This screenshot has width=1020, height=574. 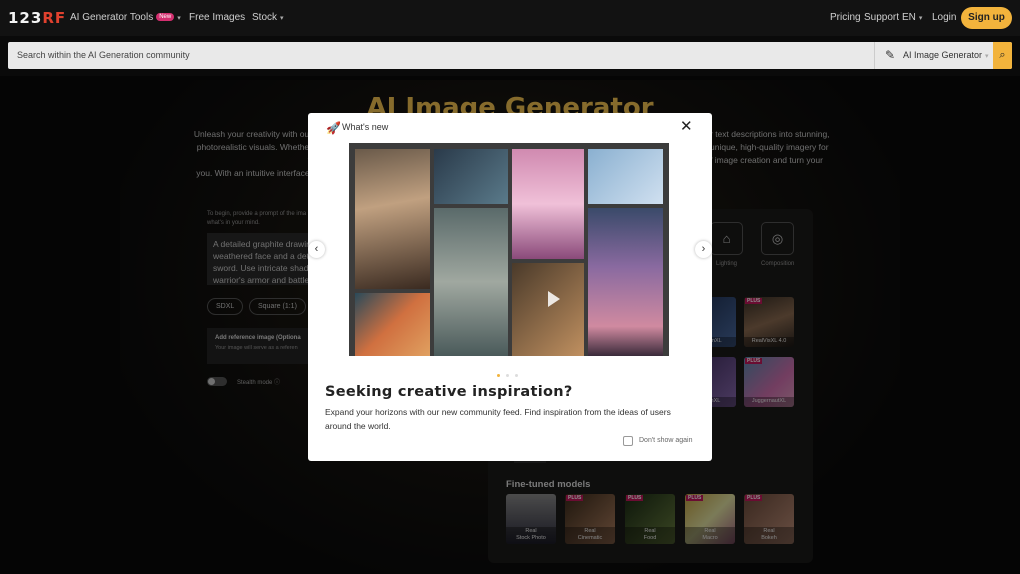 I want to click on search-scope-dropdown: ✎ AI Image Generator ▾, so click(x=933, y=55).